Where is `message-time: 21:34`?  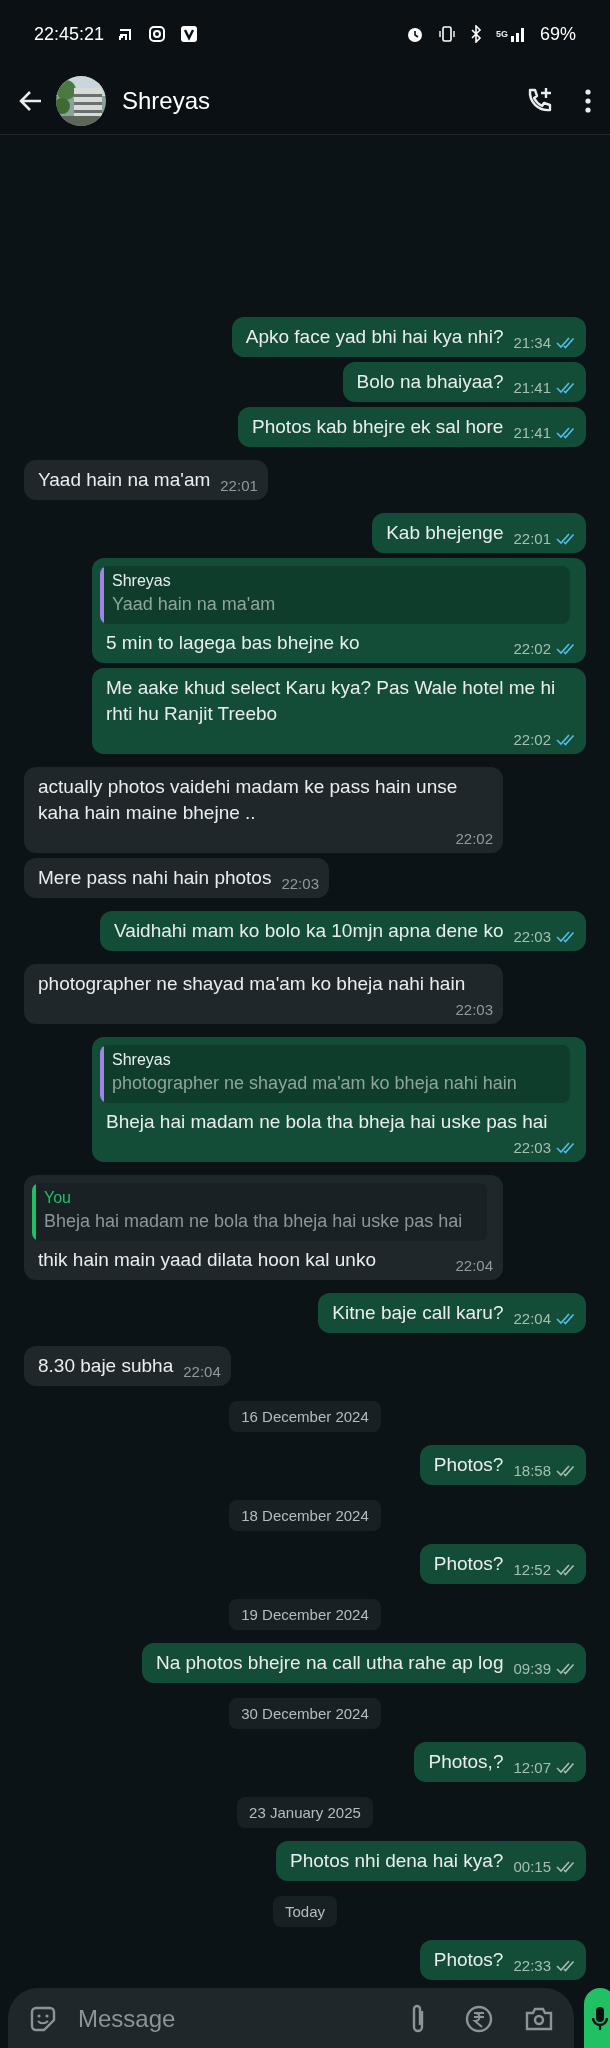 message-time: 21:34 is located at coordinates (532, 343).